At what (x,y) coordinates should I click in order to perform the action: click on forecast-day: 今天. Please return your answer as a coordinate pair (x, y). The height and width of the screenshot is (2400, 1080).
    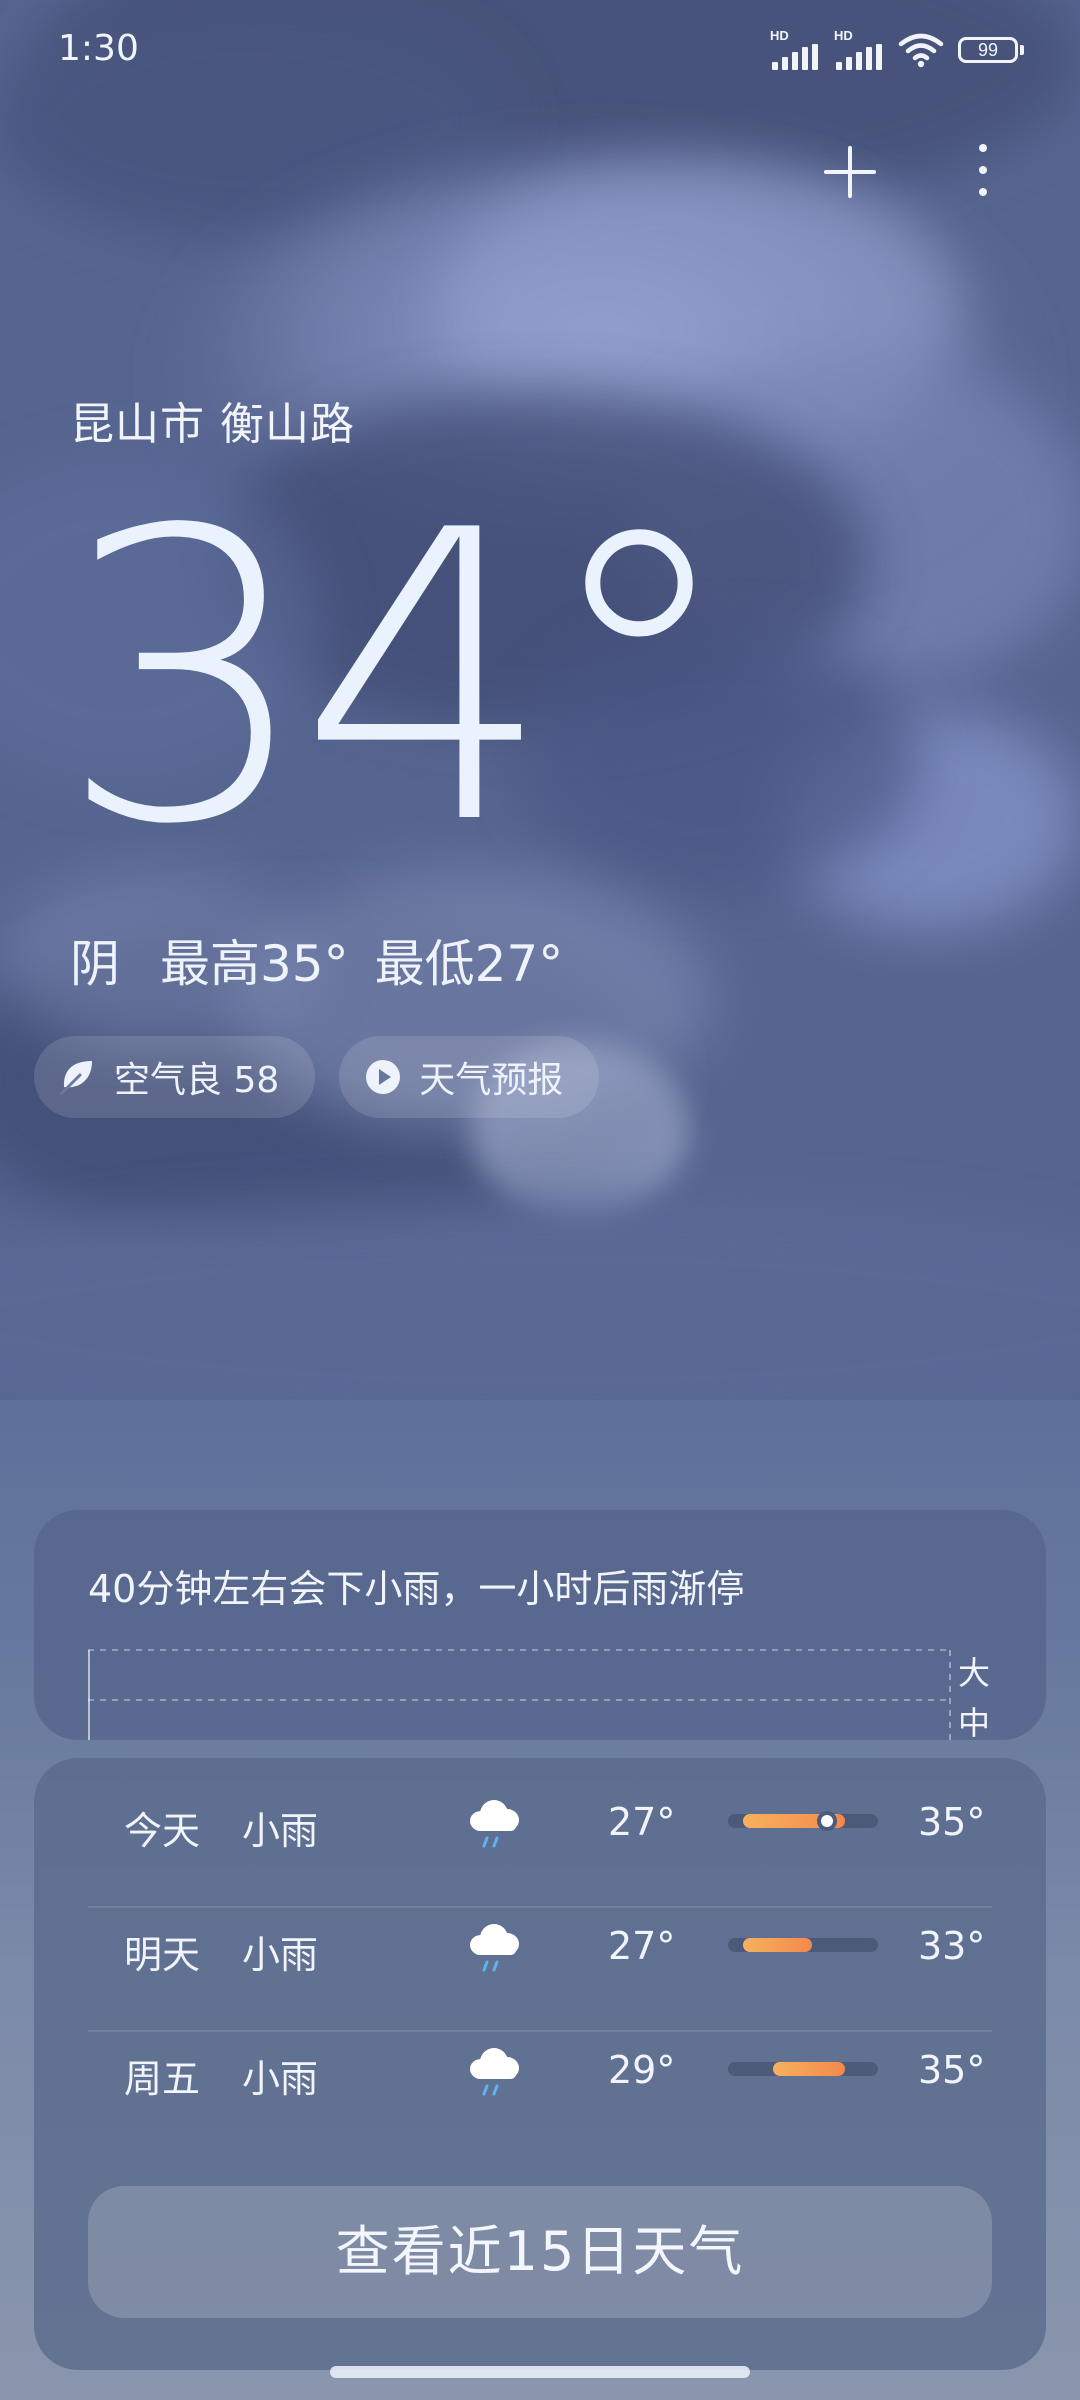
    Looking at the image, I should click on (162, 1831).